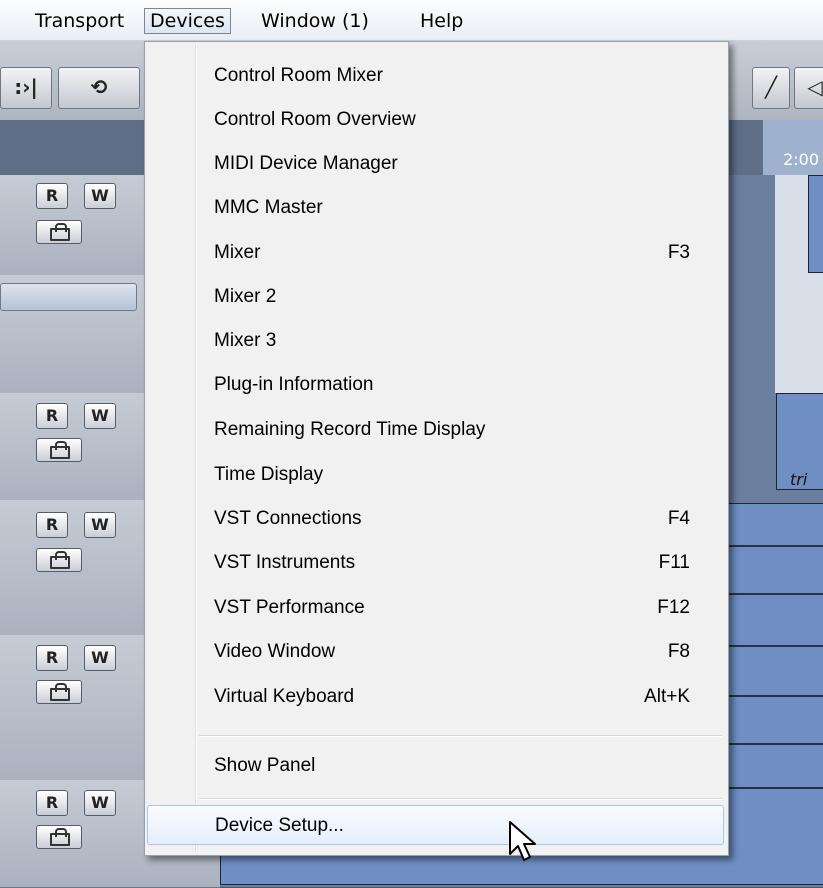 Image resolution: width=823 pixels, height=888 pixels. I want to click on menu-item-mmc-master: MMC Master, so click(435, 208).